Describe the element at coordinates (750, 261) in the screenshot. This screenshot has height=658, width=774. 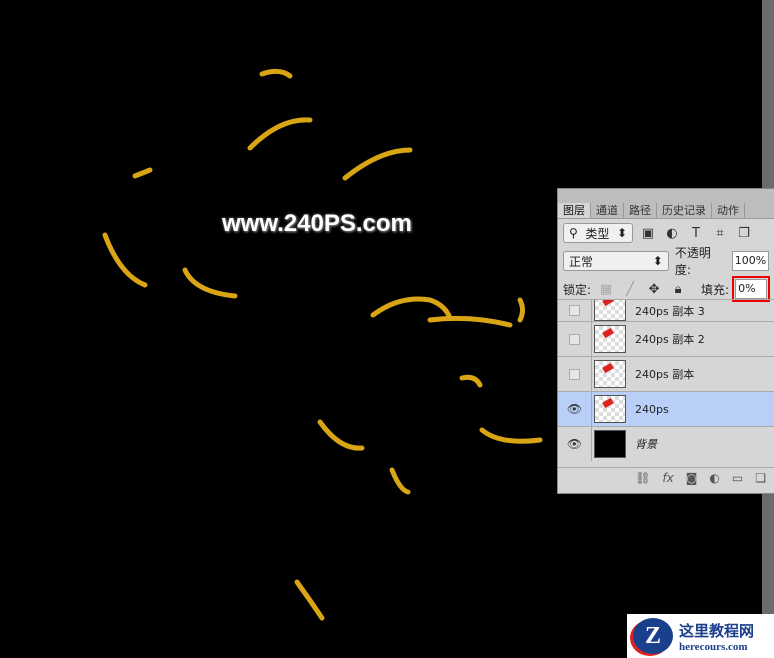
I see `opacity-input: 100%` at that location.